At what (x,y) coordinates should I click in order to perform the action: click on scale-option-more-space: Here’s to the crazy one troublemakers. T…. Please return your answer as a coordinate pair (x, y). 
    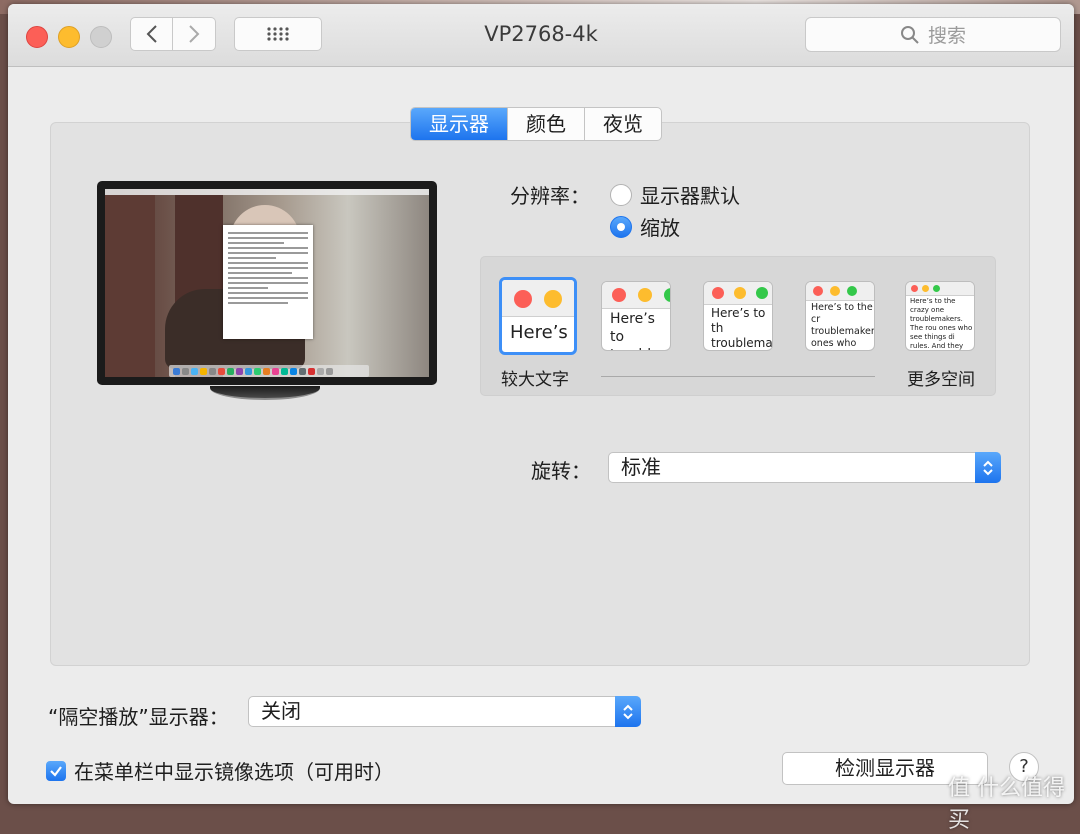
    Looking at the image, I should click on (940, 316).